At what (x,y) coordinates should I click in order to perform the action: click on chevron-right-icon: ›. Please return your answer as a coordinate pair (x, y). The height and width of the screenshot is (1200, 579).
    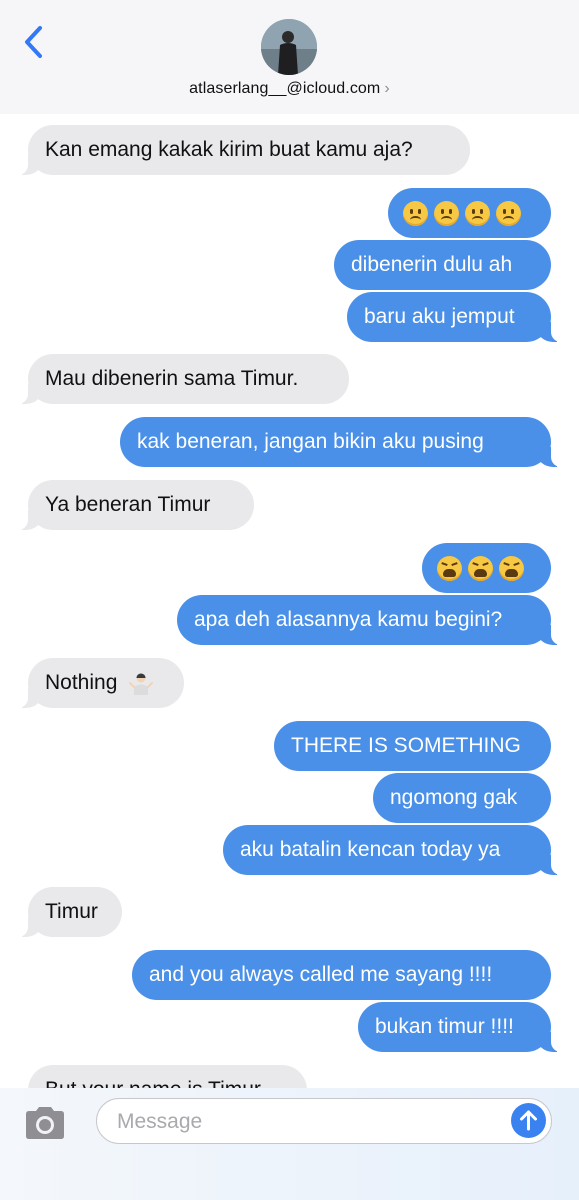
    Looking at the image, I should click on (387, 88).